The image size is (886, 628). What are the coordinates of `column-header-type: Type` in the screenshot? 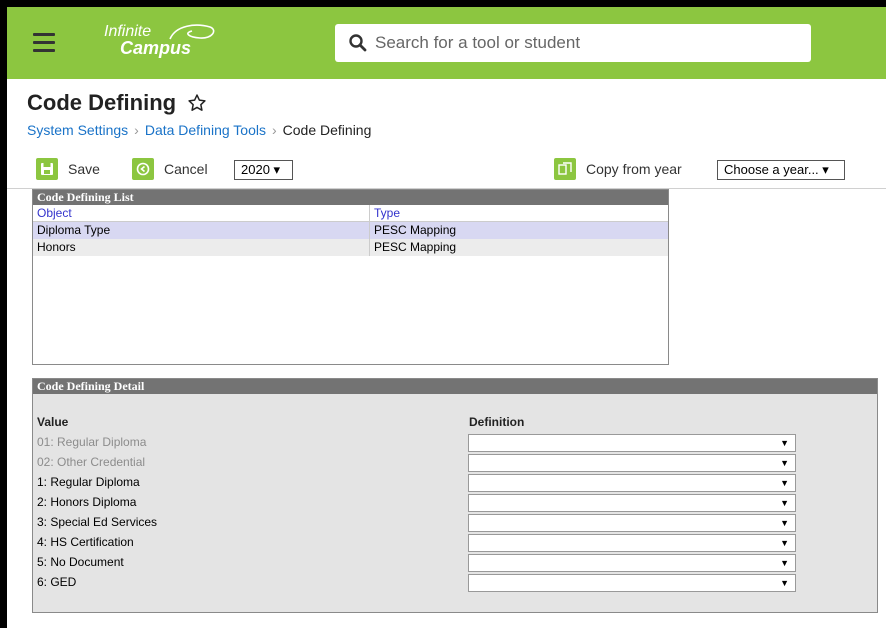 It's located at (385, 213).